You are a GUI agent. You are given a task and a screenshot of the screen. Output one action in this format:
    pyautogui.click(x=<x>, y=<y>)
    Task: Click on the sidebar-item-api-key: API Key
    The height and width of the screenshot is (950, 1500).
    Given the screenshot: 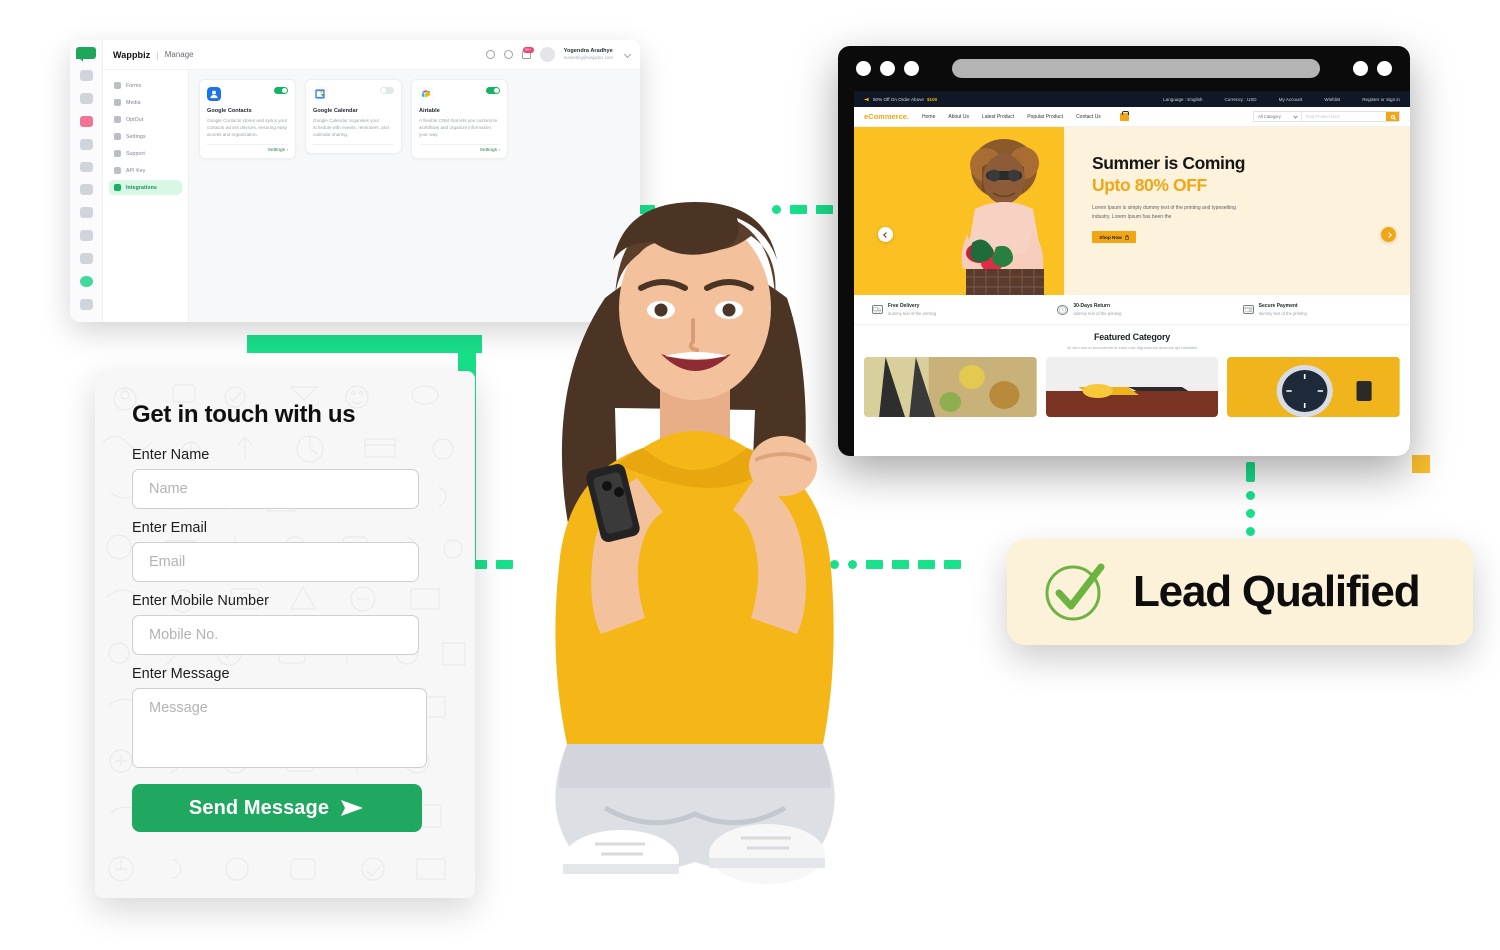 What is the action you would take?
    pyautogui.click(x=145, y=170)
    